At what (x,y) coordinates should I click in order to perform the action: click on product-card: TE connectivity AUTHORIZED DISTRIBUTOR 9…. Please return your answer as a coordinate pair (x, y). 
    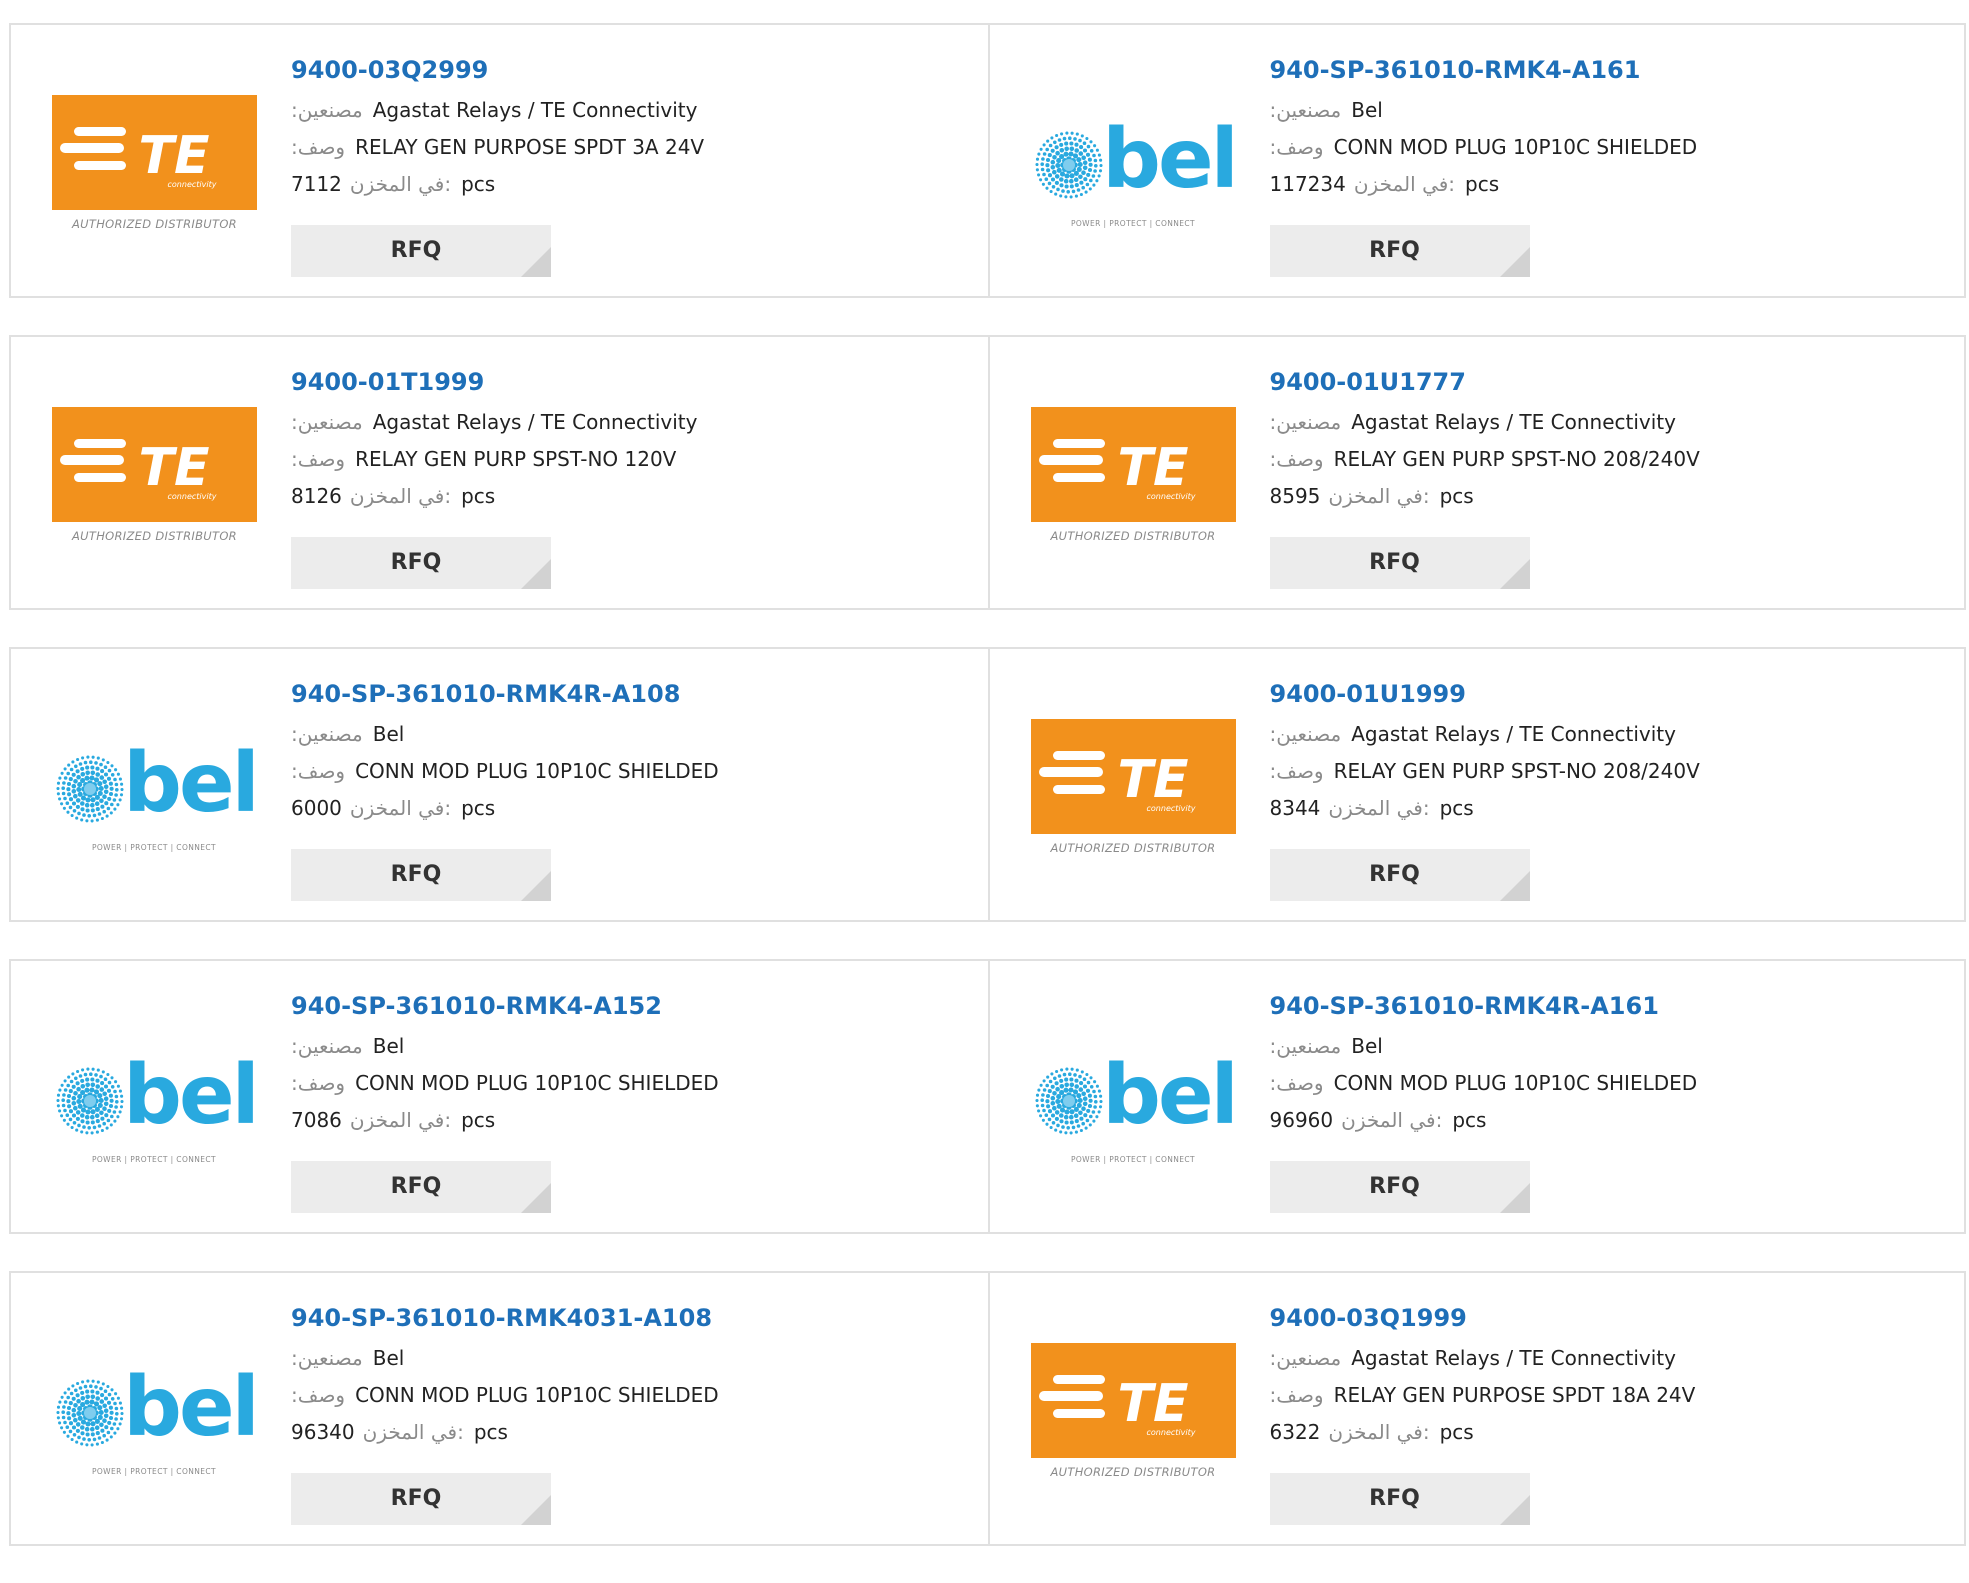
    Looking at the image, I should click on (499, 472).